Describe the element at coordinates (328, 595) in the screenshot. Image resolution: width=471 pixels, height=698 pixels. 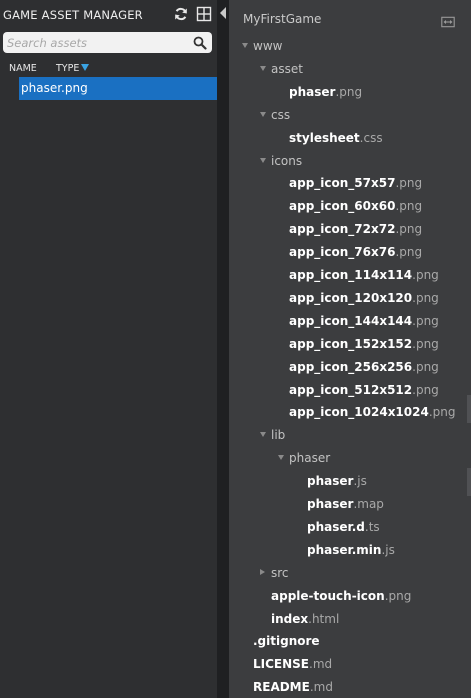
I see `file-name: apple-touch-icon` at that location.